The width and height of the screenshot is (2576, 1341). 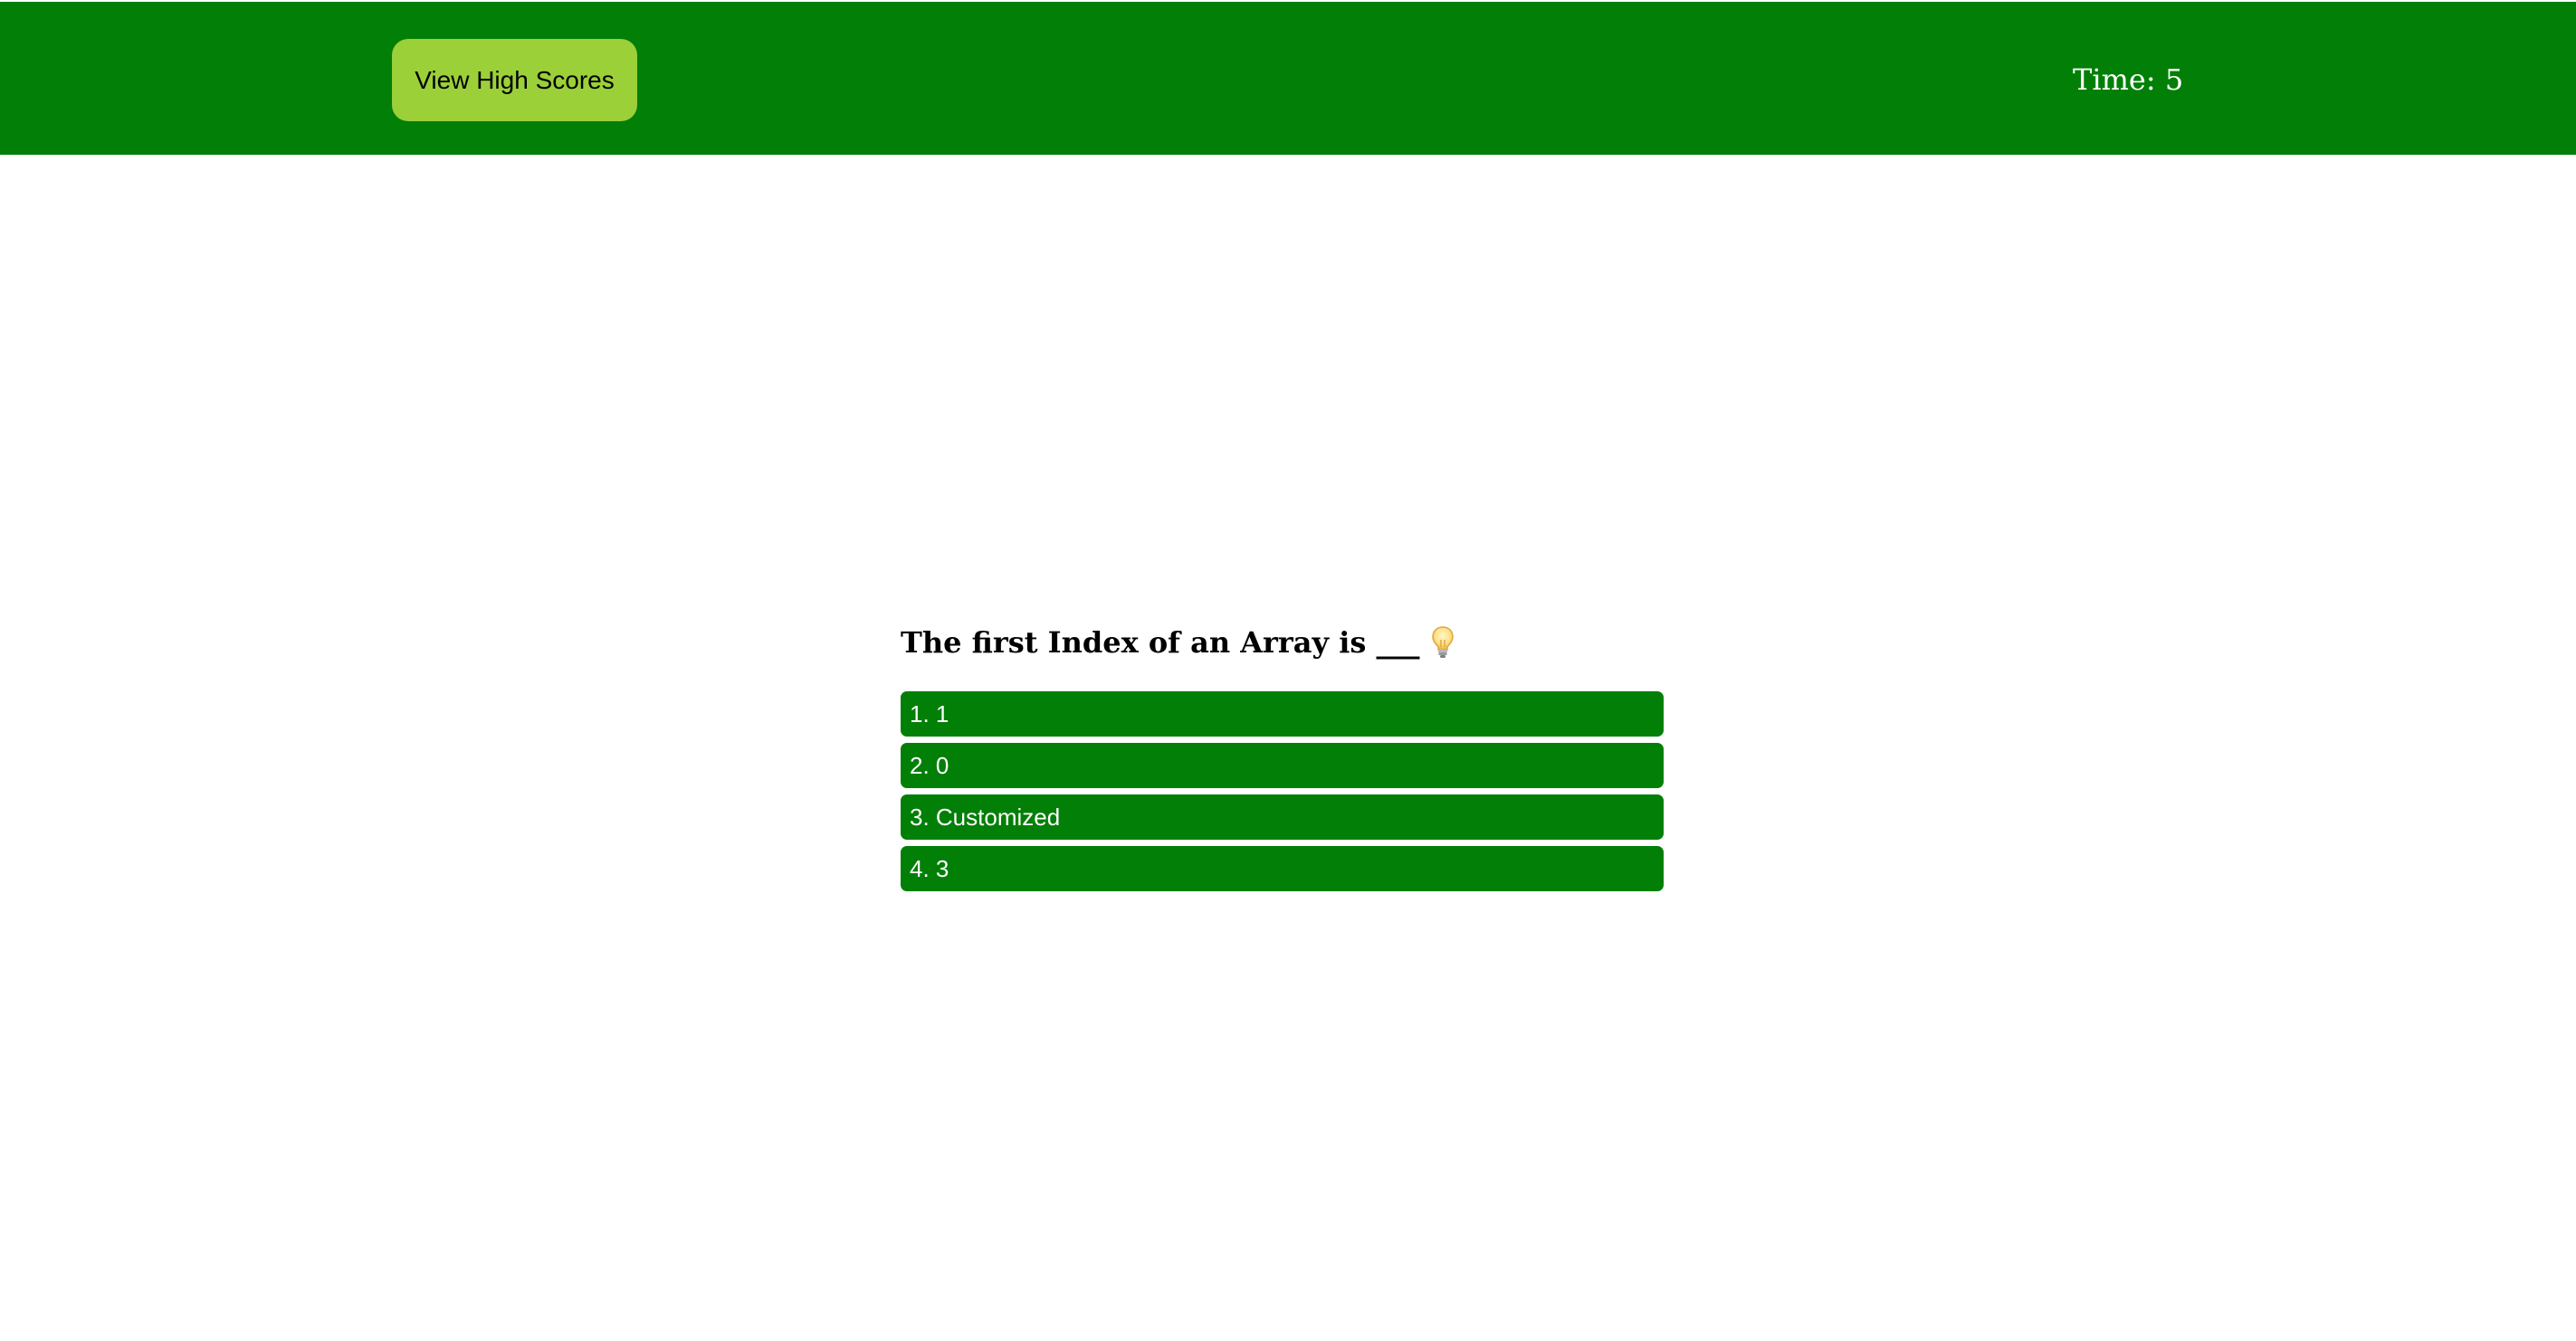 I want to click on view-high-scores-button: View High Scores, so click(x=514, y=80).